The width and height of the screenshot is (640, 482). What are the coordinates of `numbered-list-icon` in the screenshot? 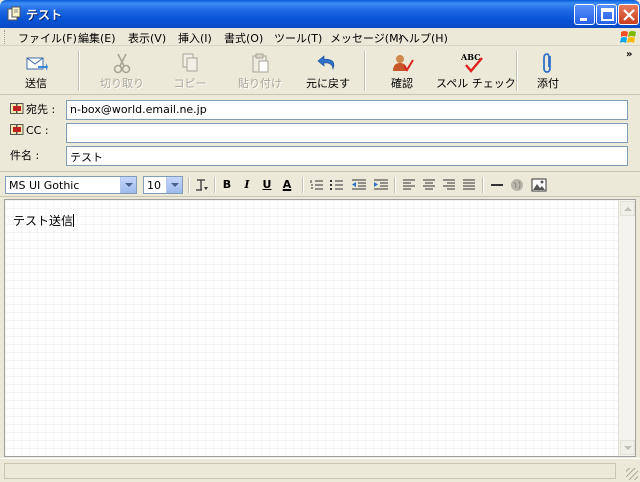 It's located at (316, 185).